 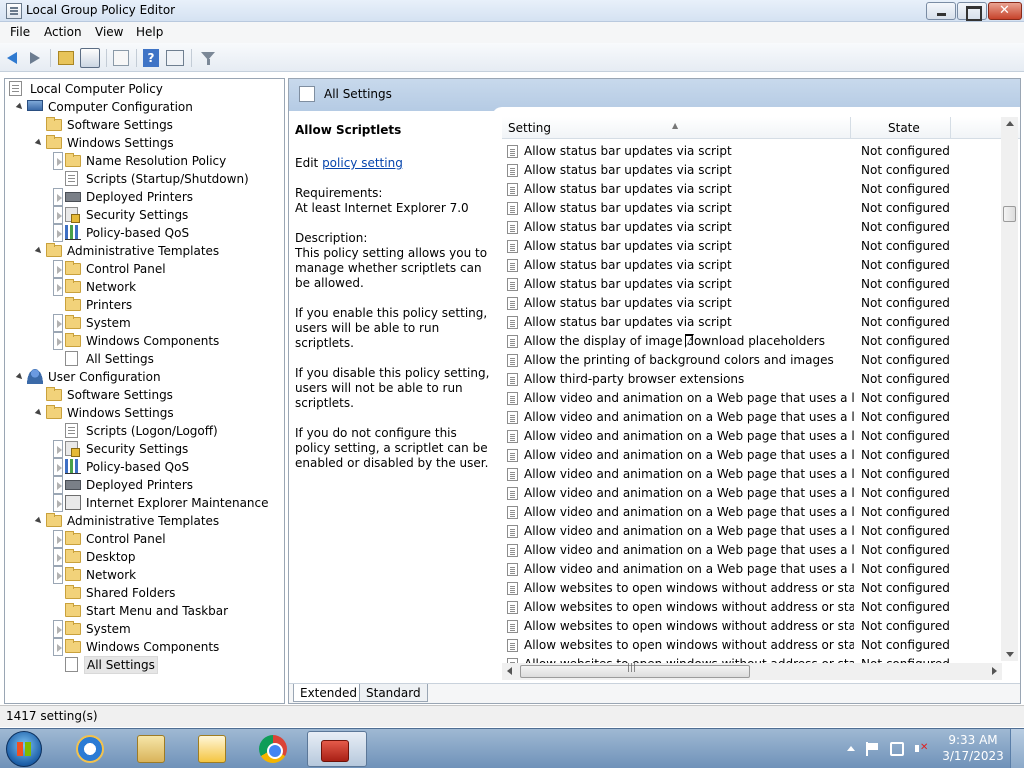 What do you see at coordinates (921, 749) in the screenshot?
I see `volume-muted-icon` at bounding box center [921, 749].